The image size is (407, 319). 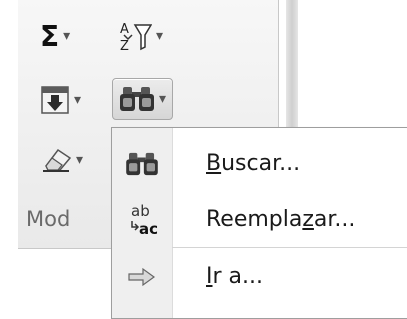 What do you see at coordinates (140, 211) in the screenshot?
I see `svg-text: ab` at bounding box center [140, 211].